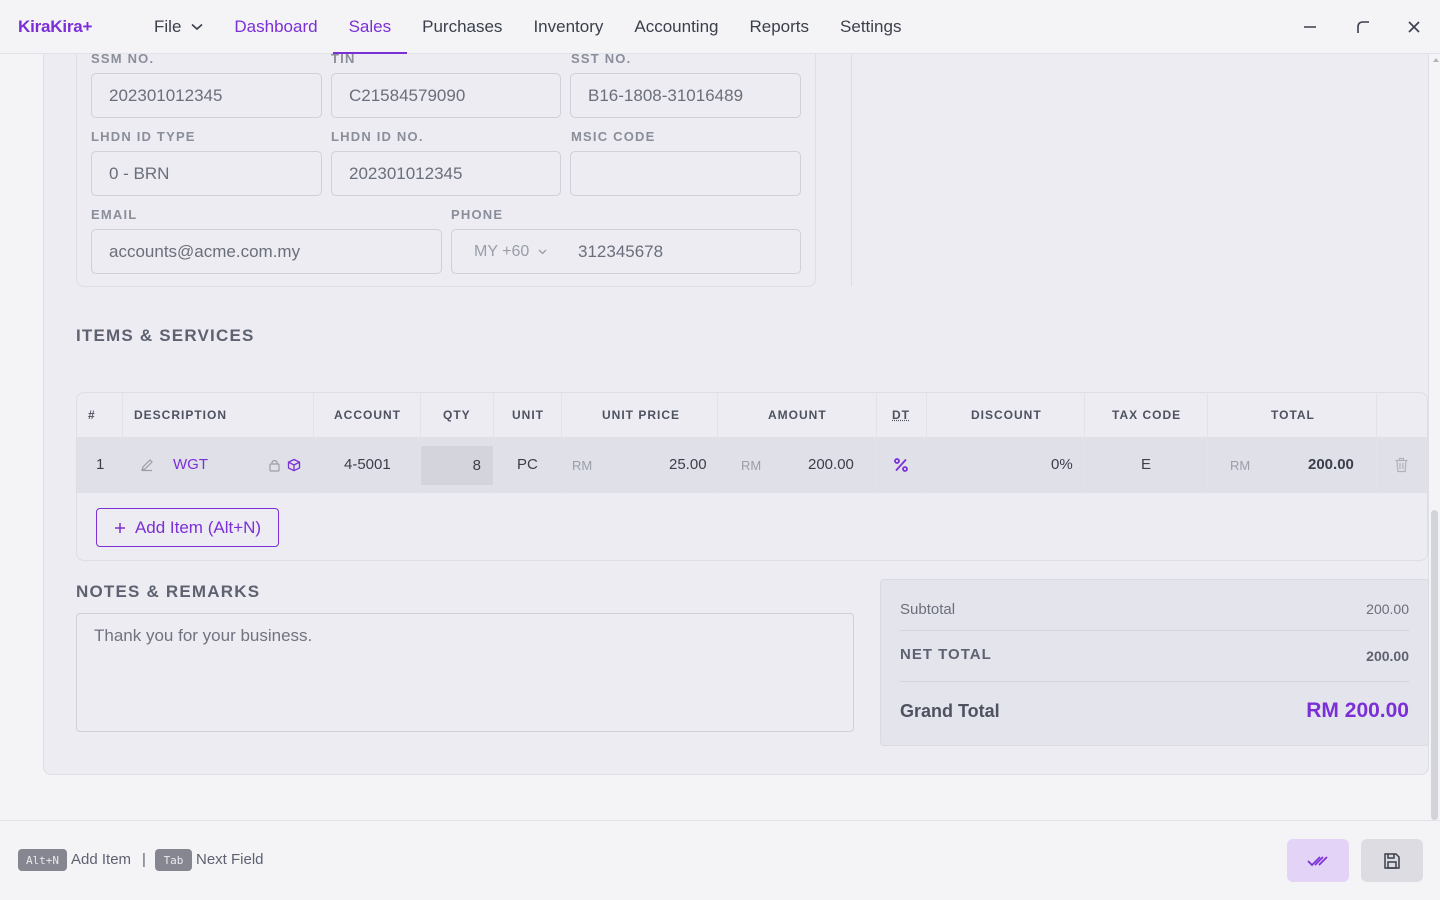  Describe the element at coordinates (168, 26) in the screenshot. I see `nav-file-label: File` at that location.